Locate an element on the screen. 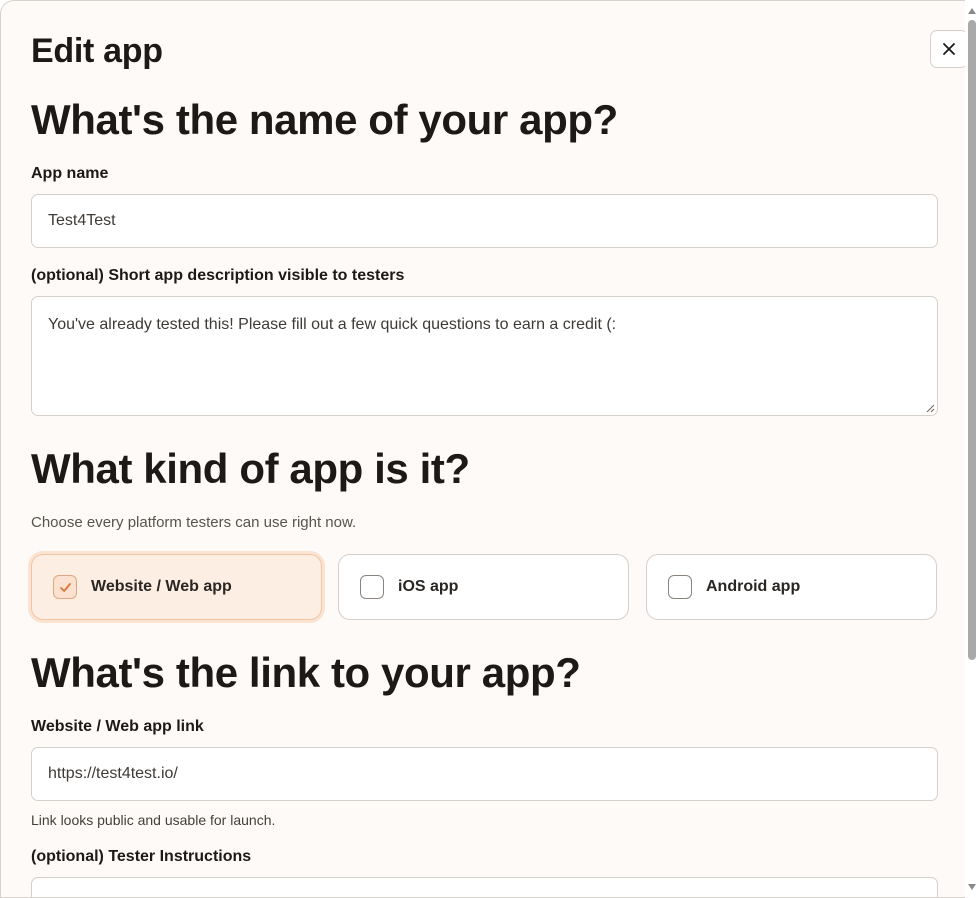 This screenshot has width=979, height=898. link-label: Website / Web app link is located at coordinates (117, 726).